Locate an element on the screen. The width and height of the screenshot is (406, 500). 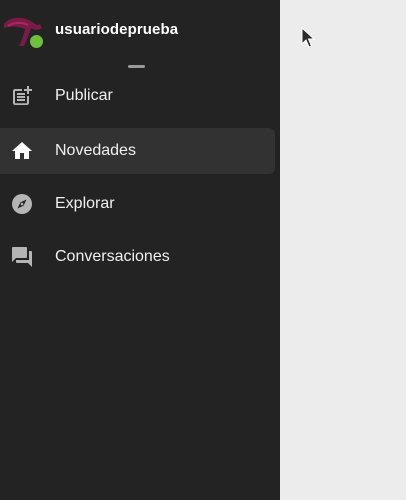
sidebar-item-label: Novedades is located at coordinates (95, 150).